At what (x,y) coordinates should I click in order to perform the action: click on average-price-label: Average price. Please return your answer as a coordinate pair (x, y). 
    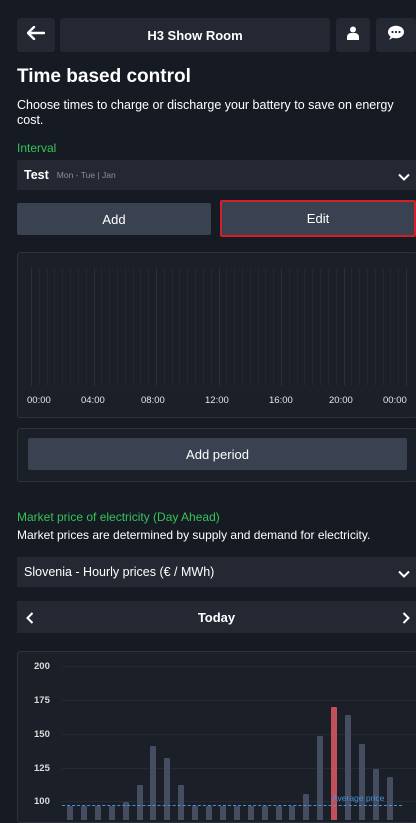
    Looking at the image, I should click on (358, 798).